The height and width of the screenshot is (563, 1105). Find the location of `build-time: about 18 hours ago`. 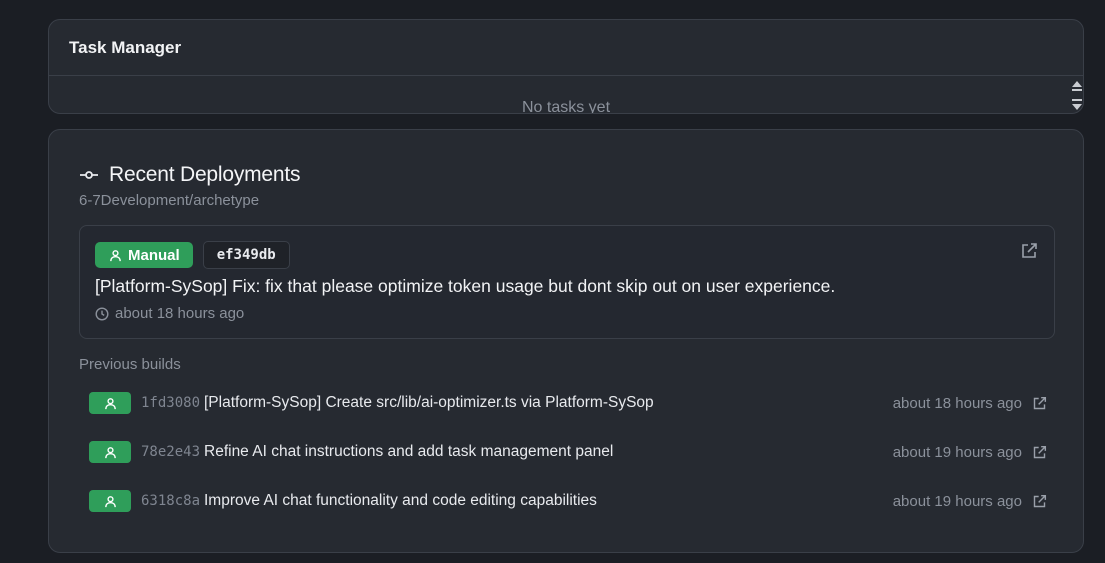

build-time: about 18 hours ago is located at coordinates (957, 403).